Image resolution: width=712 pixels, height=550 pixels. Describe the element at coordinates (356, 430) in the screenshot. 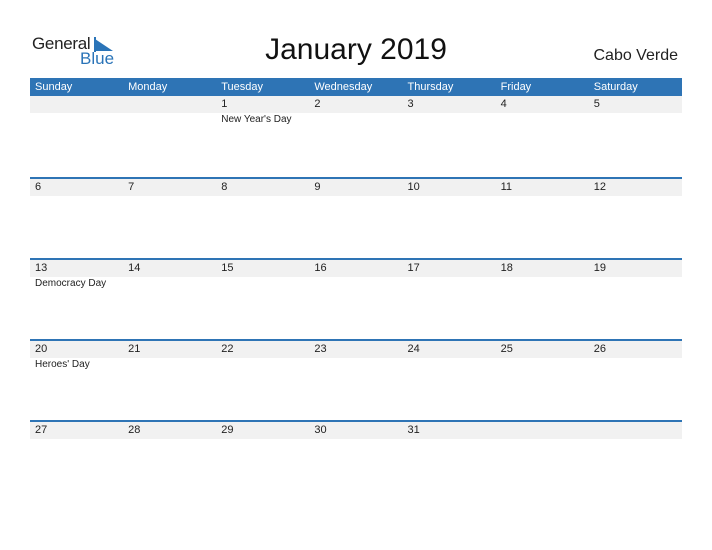

I see `date-band: 27 28 29 30 31` at that location.